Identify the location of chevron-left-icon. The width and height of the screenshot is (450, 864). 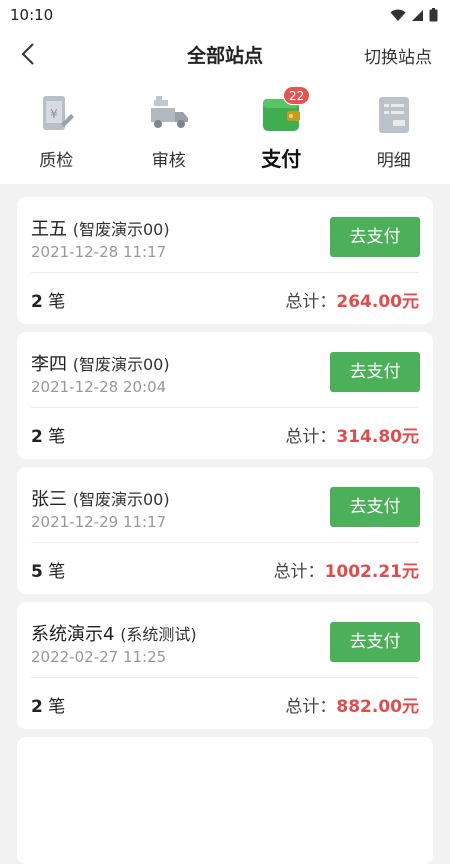
(28, 54).